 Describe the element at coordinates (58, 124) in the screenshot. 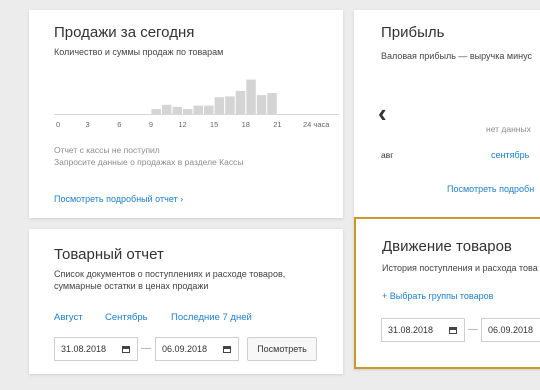

I see `x-tick-label: 0` at that location.